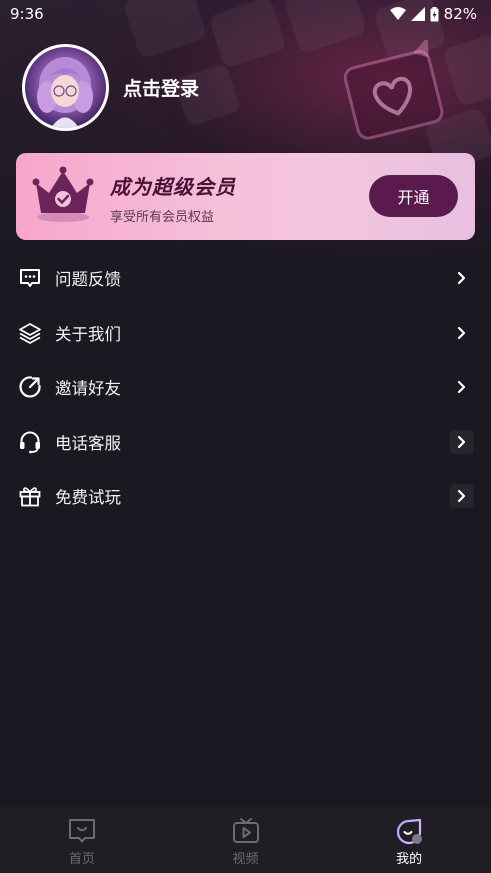  Describe the element at coordinates (30, 278) in the screenshot. I see `feedback-chat-icon` at that location.